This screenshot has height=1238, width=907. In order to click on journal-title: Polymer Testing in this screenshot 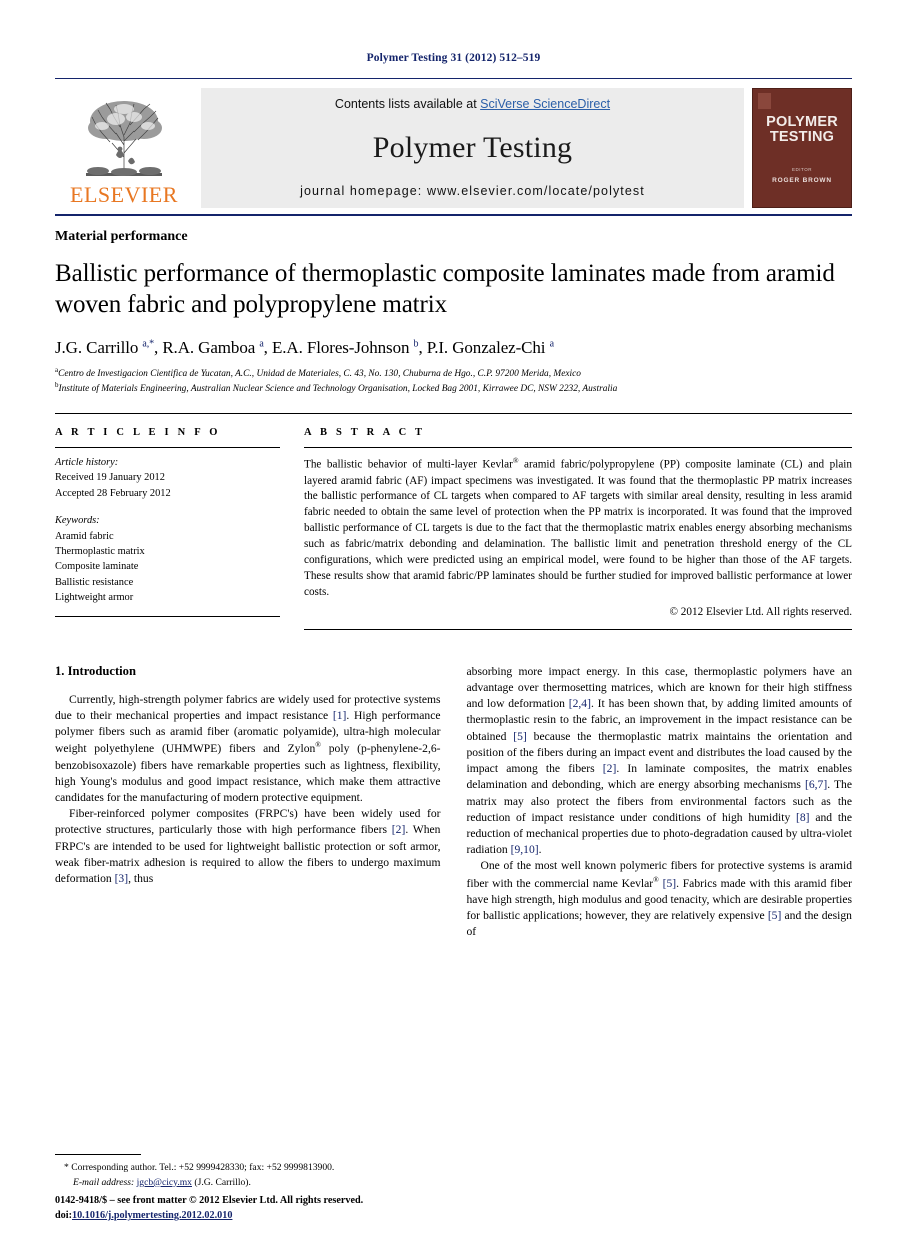, I will do `click(472, 147)`.